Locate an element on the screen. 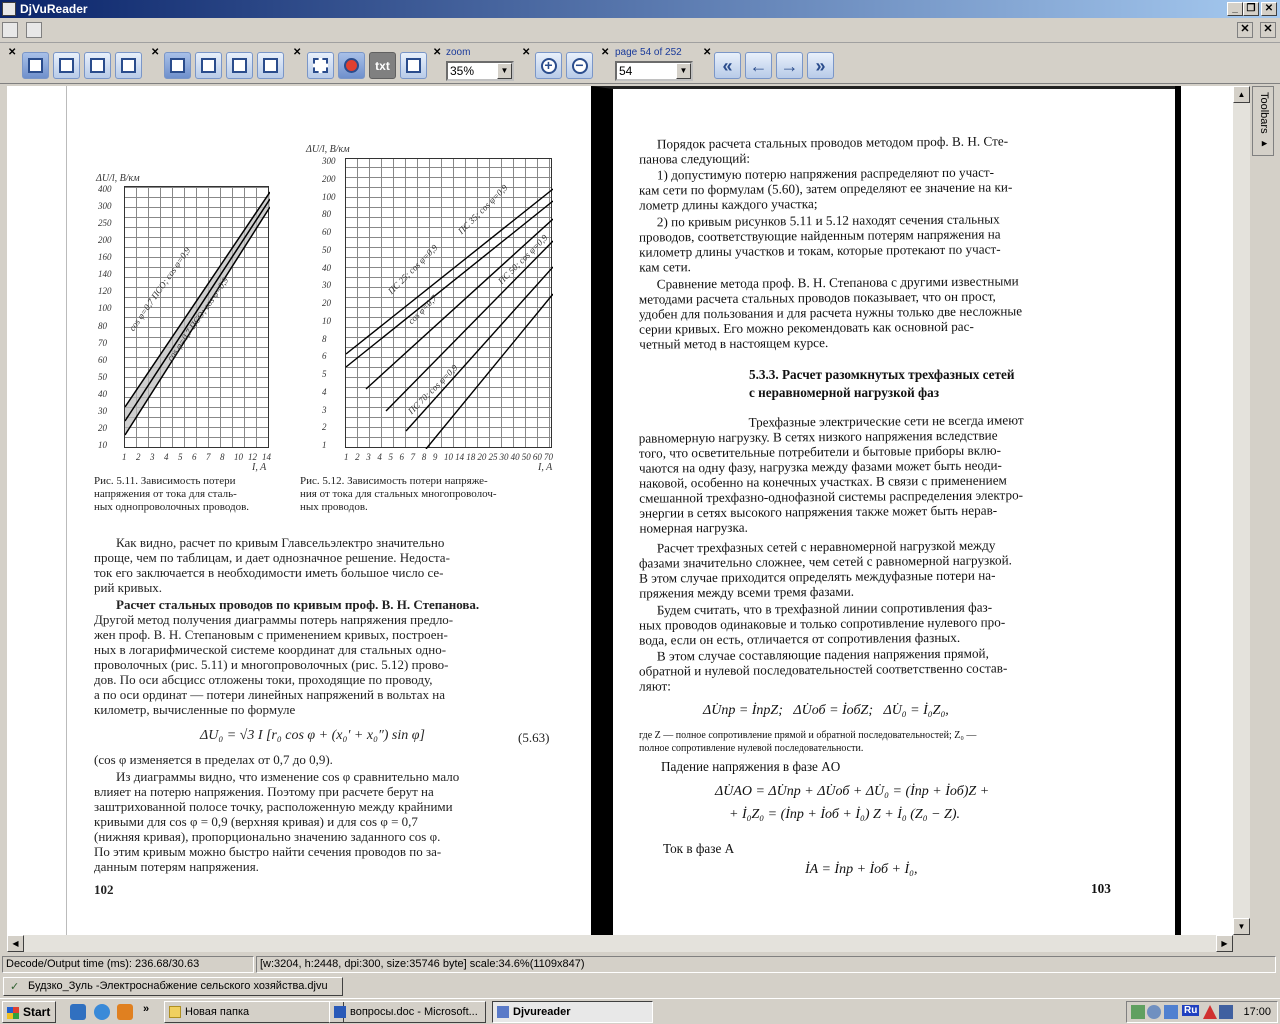 This screenshot has width=1280, height=1024. tick-label: 3 is located at coordinates (152, 457).